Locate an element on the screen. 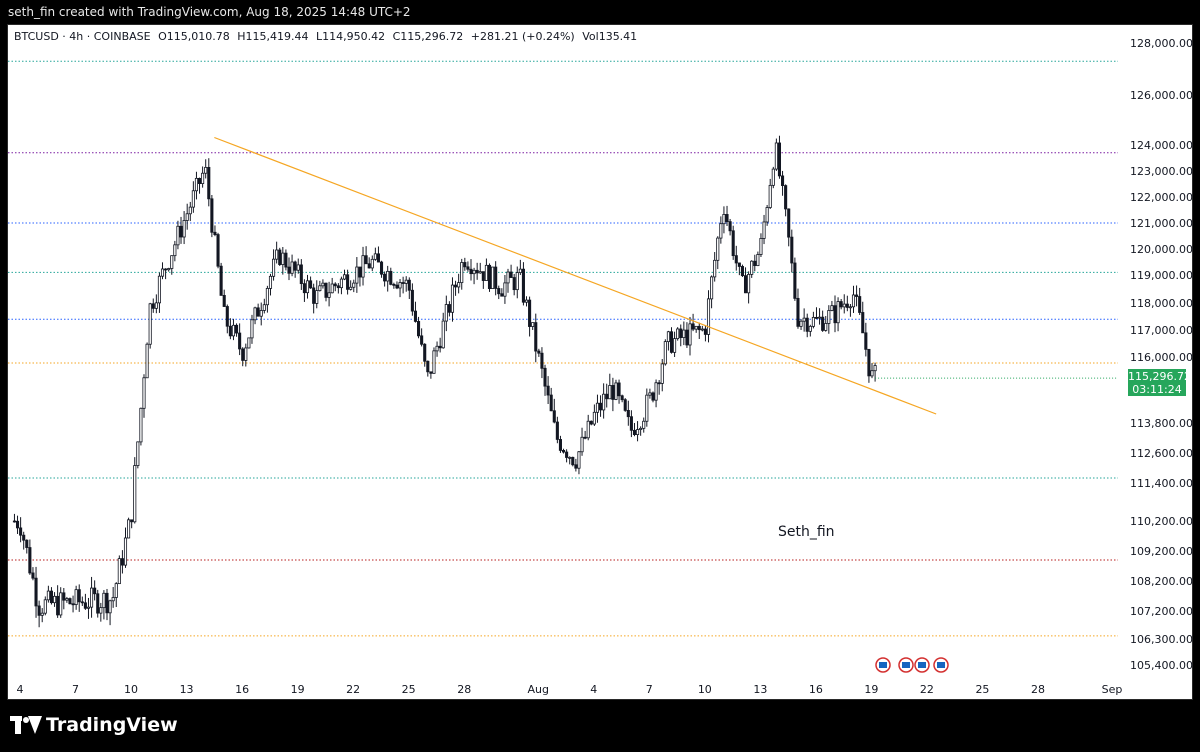  y-tick-label: 109,200.00 is located at coordinates (1161, 551).